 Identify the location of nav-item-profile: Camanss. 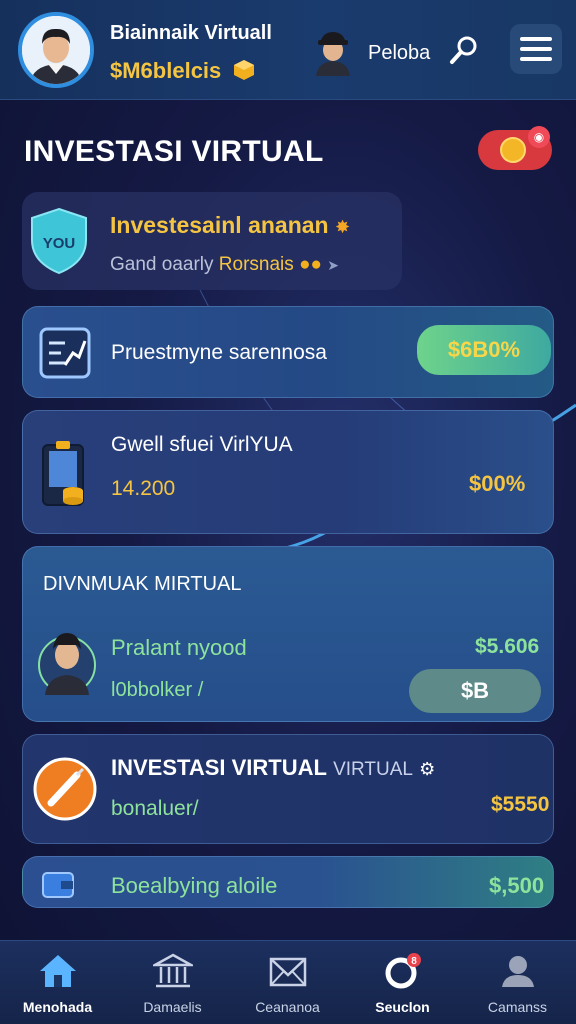
(517, 982).